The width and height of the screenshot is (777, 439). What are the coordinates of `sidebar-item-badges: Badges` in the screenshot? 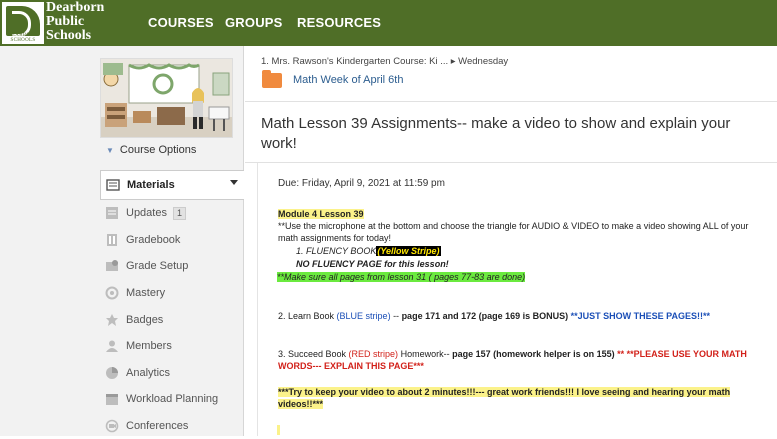 It's located at (172, 319).